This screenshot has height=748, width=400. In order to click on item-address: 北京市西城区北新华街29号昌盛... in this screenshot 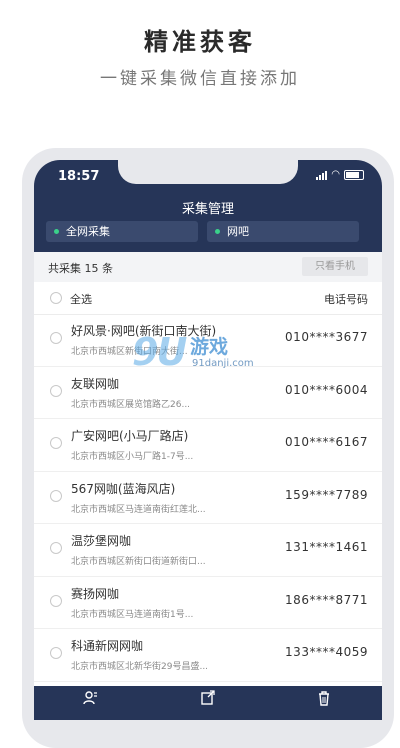, I will do `click(140, 667)`.